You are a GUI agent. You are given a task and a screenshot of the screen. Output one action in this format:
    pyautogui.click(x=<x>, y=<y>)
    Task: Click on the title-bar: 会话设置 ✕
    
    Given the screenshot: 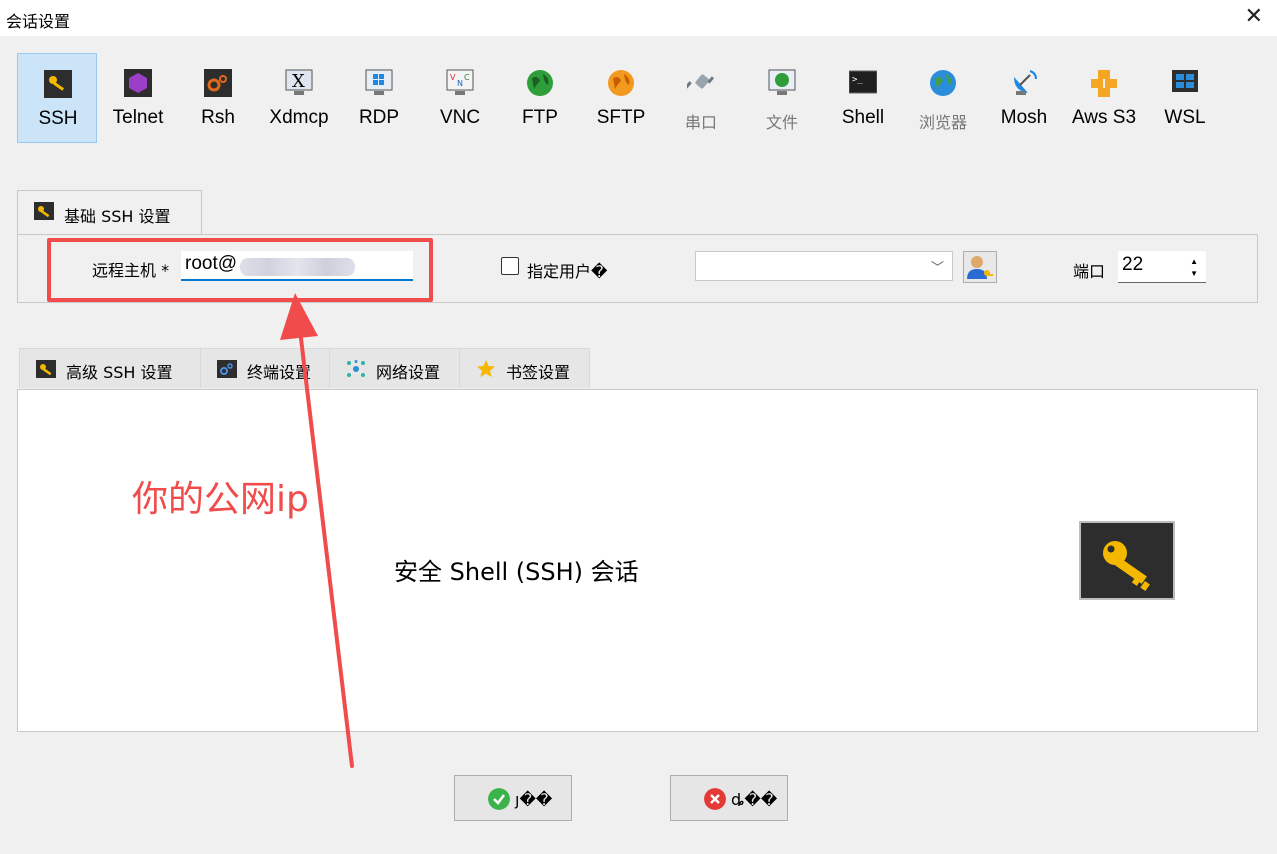 What is the action you would take?
    pyautogui.click(x=638, y=18)
    